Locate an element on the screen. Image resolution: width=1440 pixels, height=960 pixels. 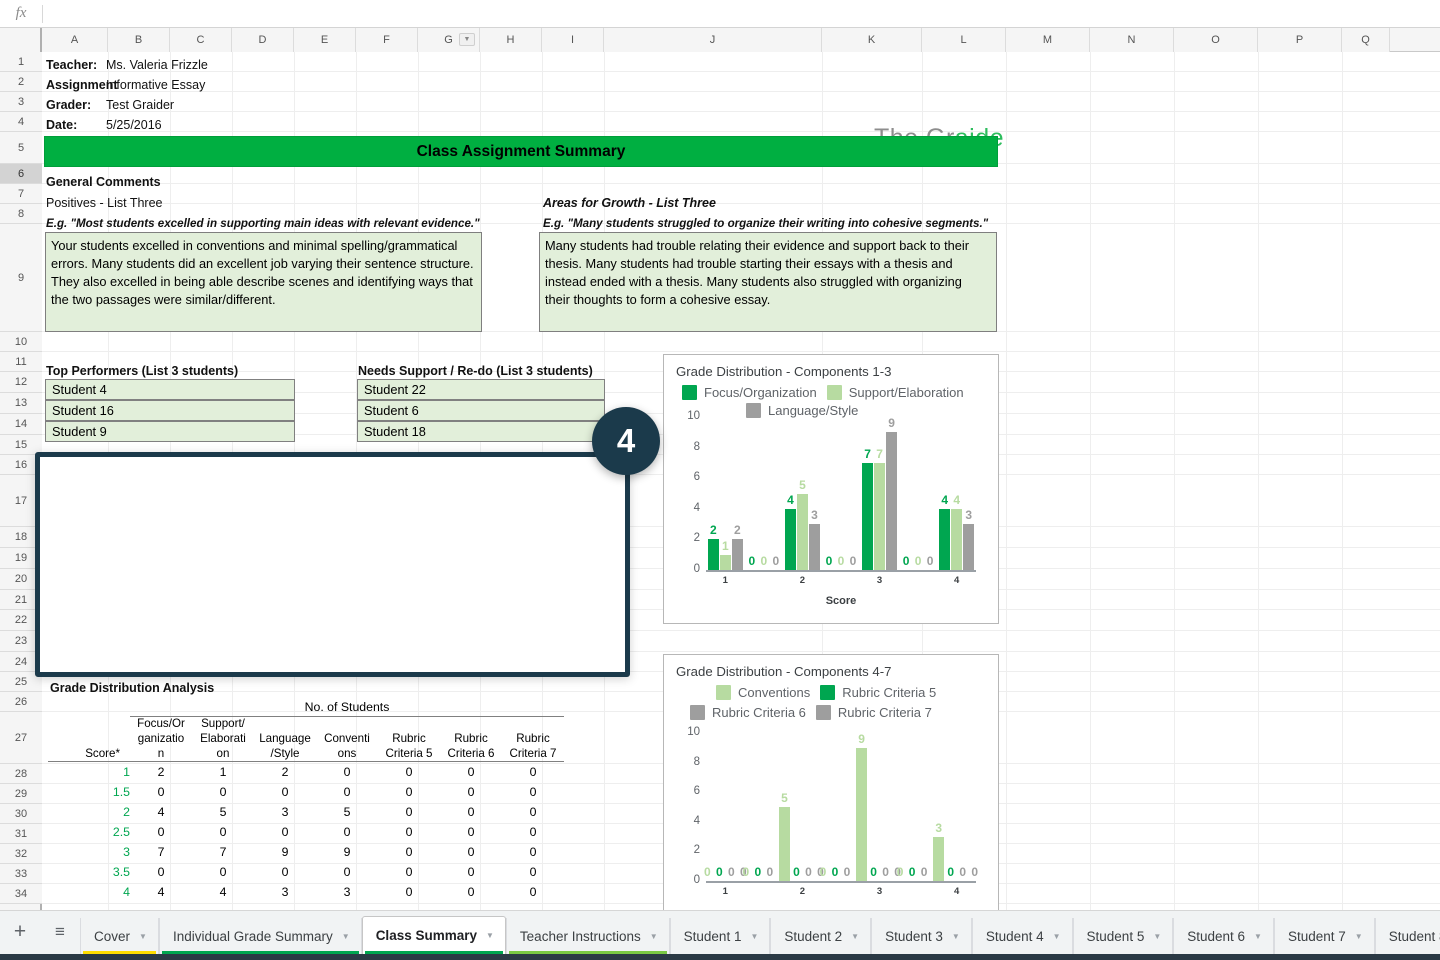
y-axis-tick-label: 0 is located at coordinates (696, 569).